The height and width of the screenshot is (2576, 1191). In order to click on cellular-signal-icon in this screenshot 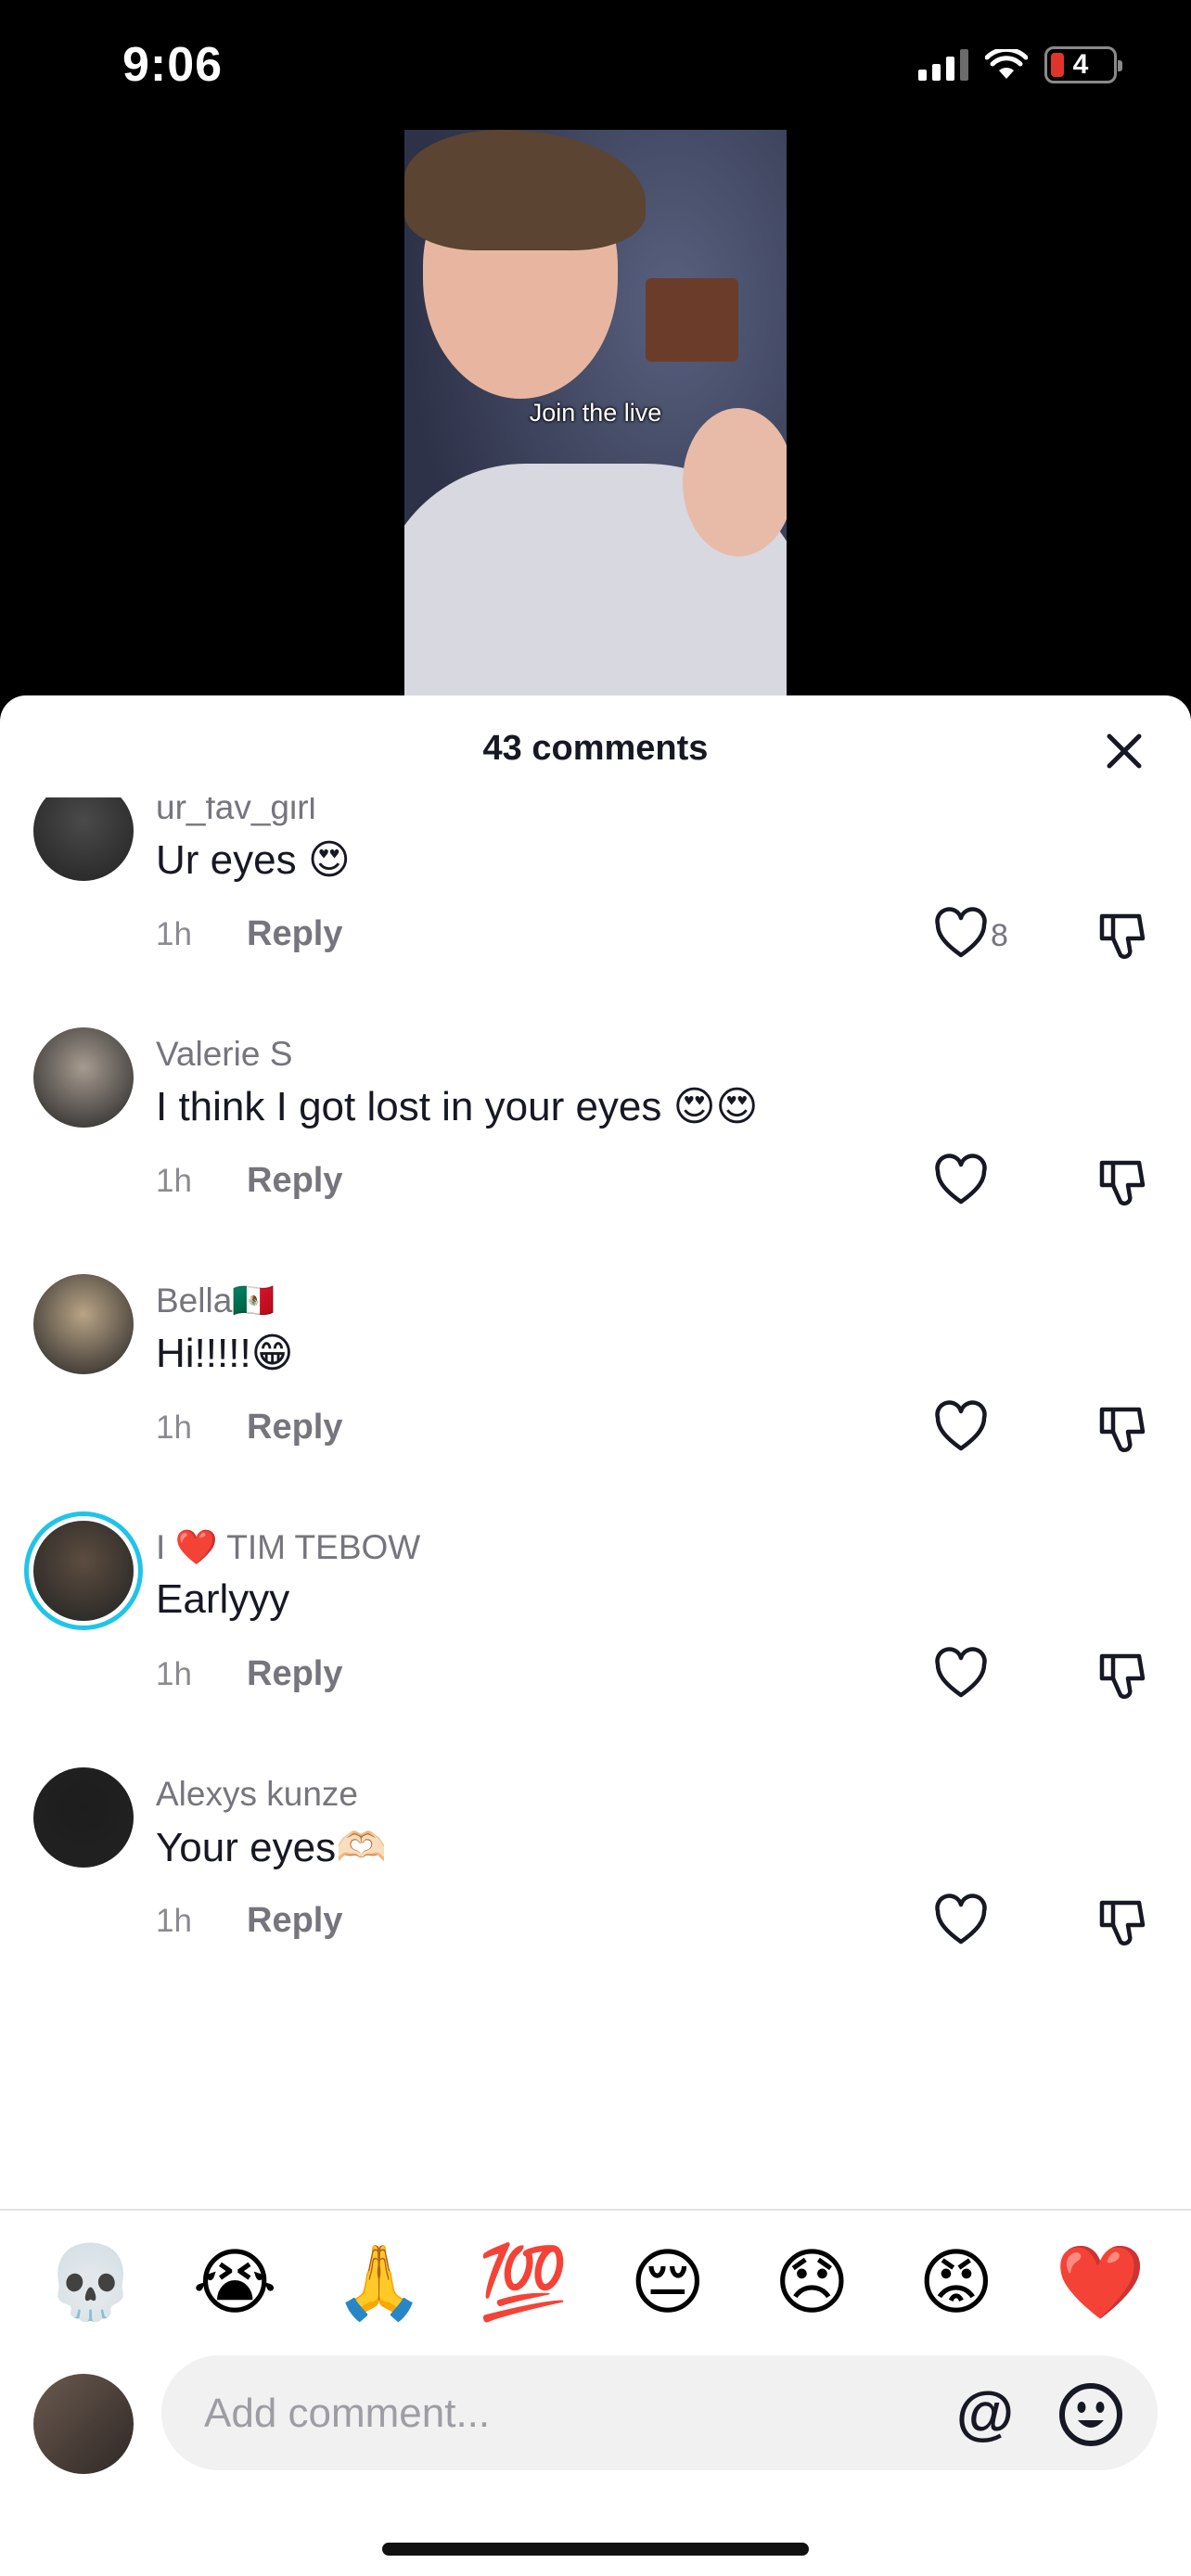, I will do `click(943, 65)`.